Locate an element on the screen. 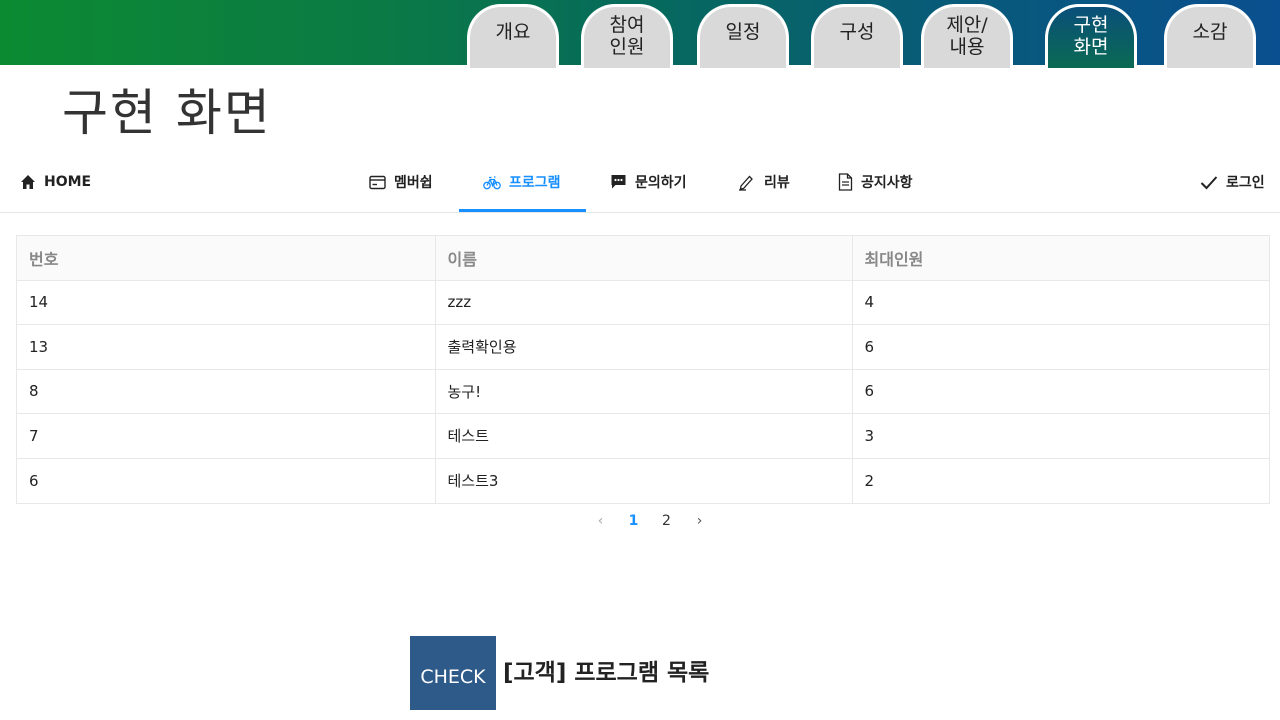 The width and height of the screenshot is (1280, 720). check-badge: CHECK is located at coordinates (453, 673).